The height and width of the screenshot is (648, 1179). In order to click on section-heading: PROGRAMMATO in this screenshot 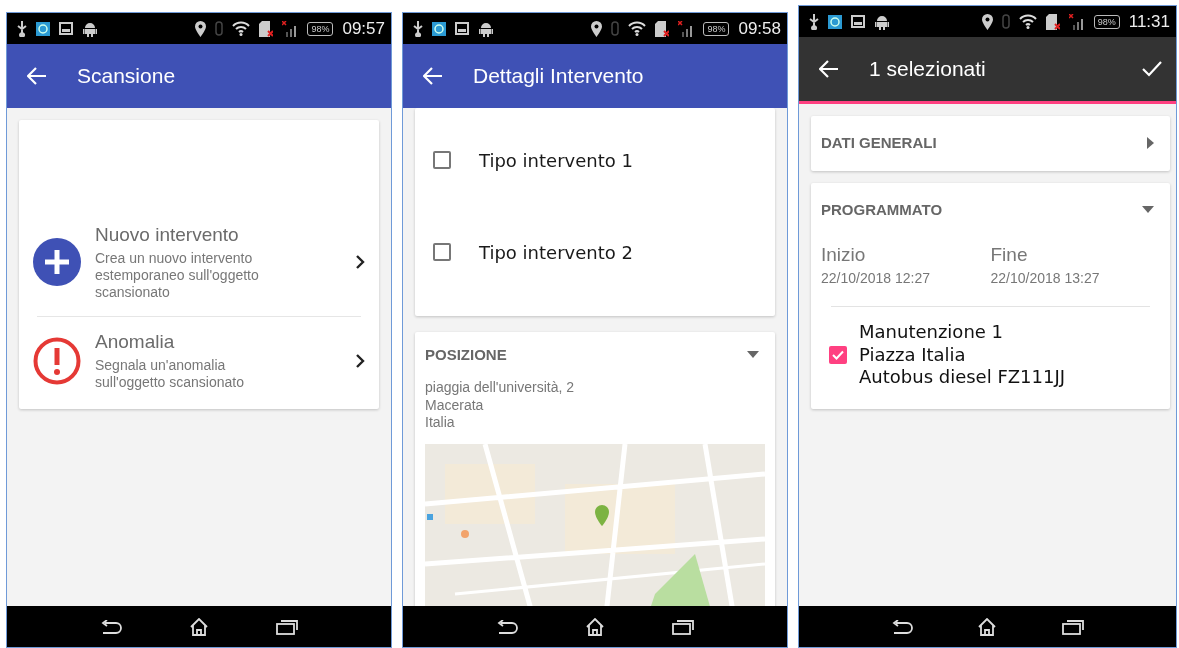, I will do `click(882, 209)`.